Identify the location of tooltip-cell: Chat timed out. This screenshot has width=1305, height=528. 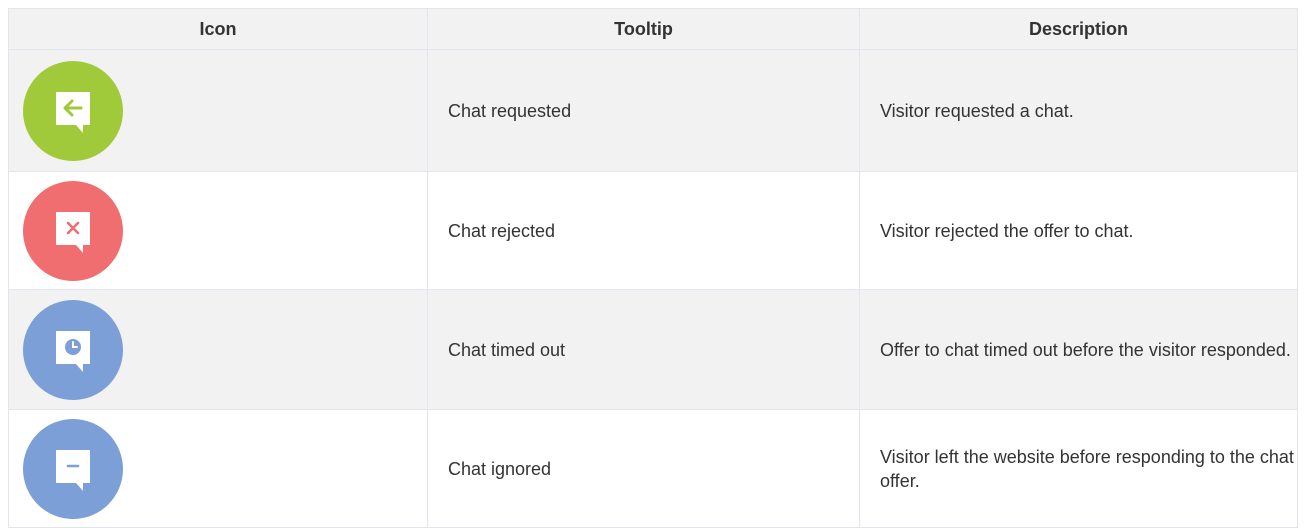
(643, 349).